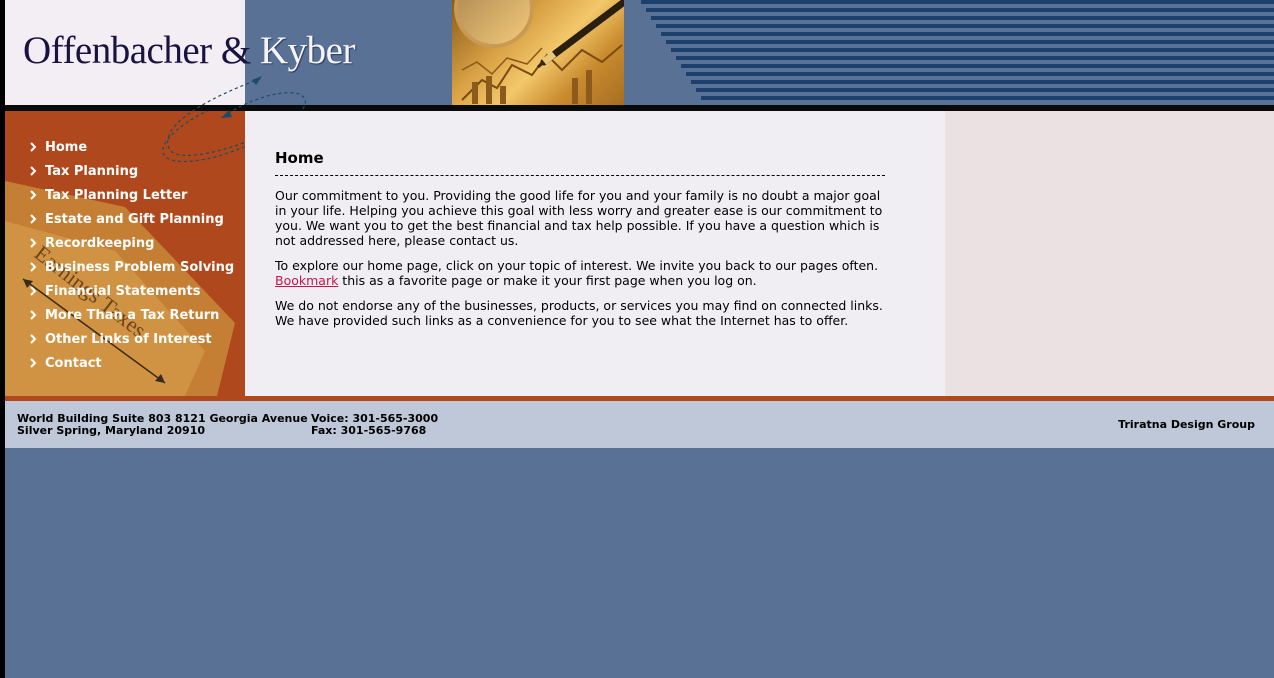 The image size is (1274, 678). What do you see at coordinates (116, 195) in the screenshot?
I see `sidebar-link-tax-planning-letter: Tax Planning Letter` at bounding box center [116, 195].